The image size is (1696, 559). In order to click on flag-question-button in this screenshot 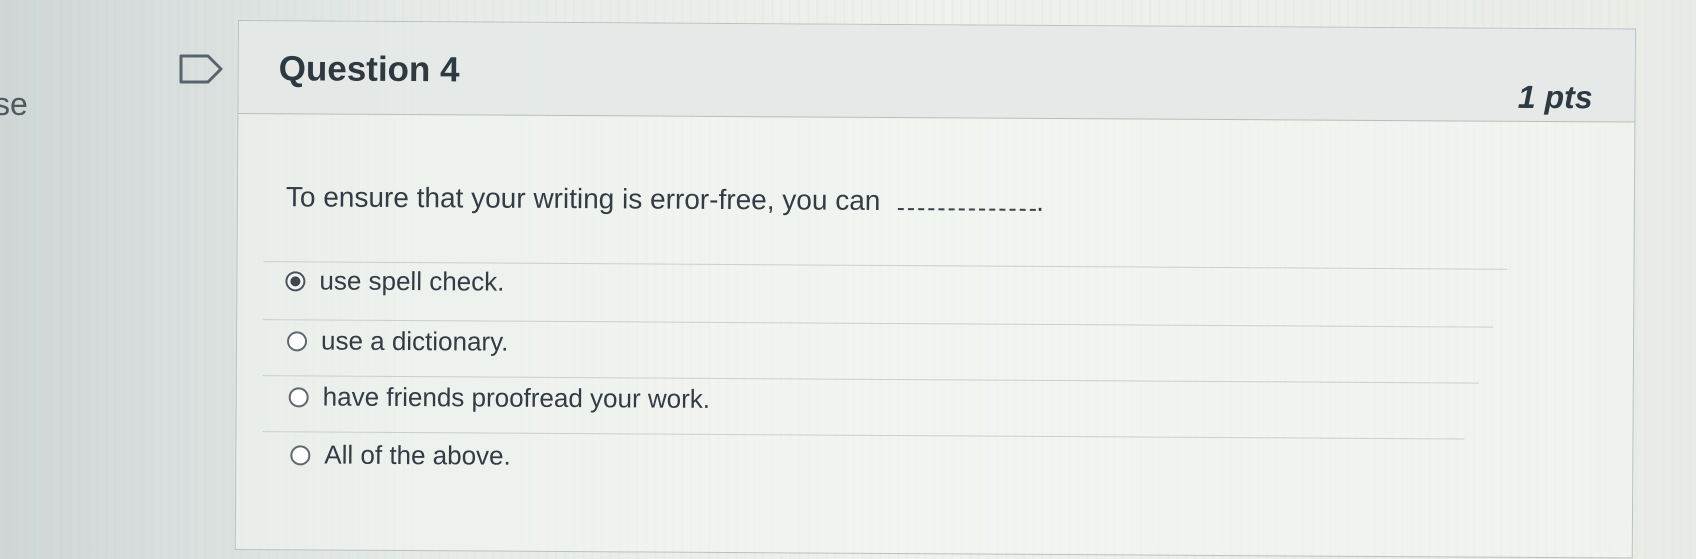, I will do `click(202, 69)`.